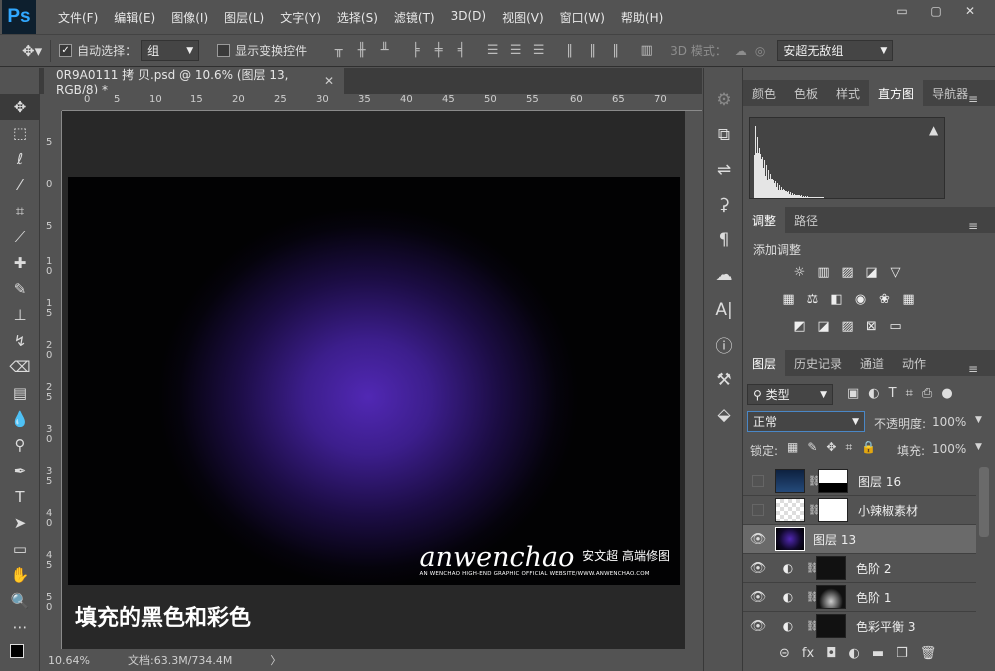 This screenshot has width=995, height=671. Describe the element at coordinates (724, 169) in the screenshot. I see `properties-icon: ⇌` at that location.